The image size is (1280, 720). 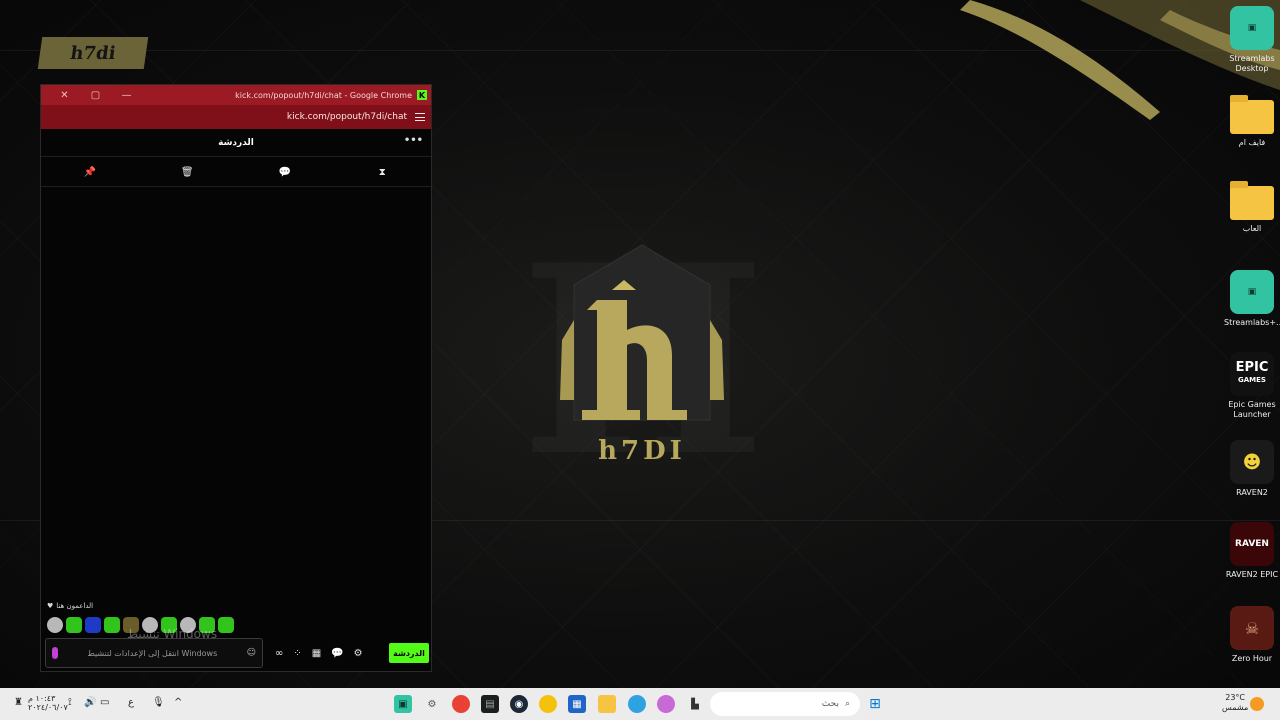 I want to click on more-options-icon: •••, so click(x=413, y=140).